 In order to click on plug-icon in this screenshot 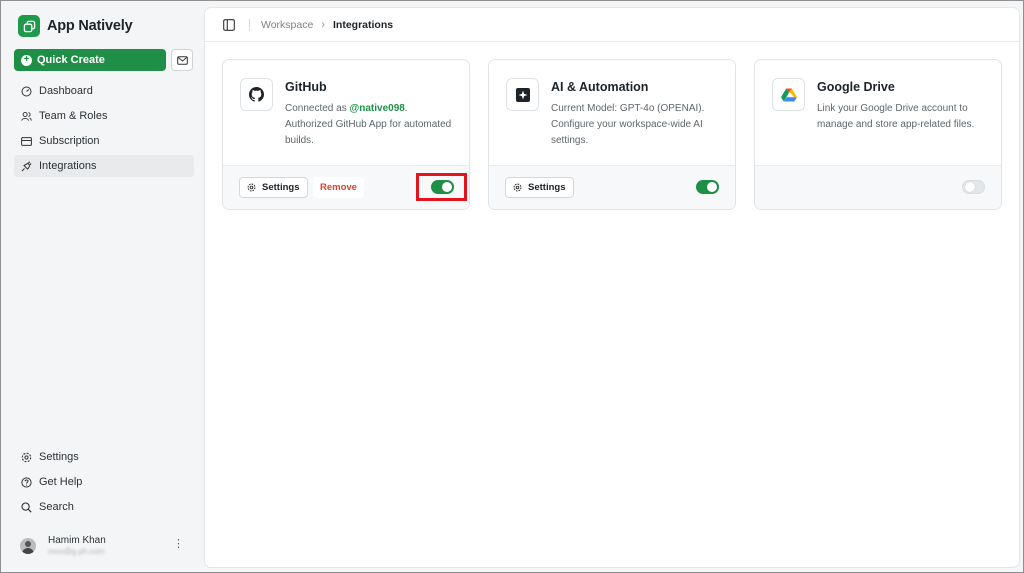, I will do `click(26, 166)`.